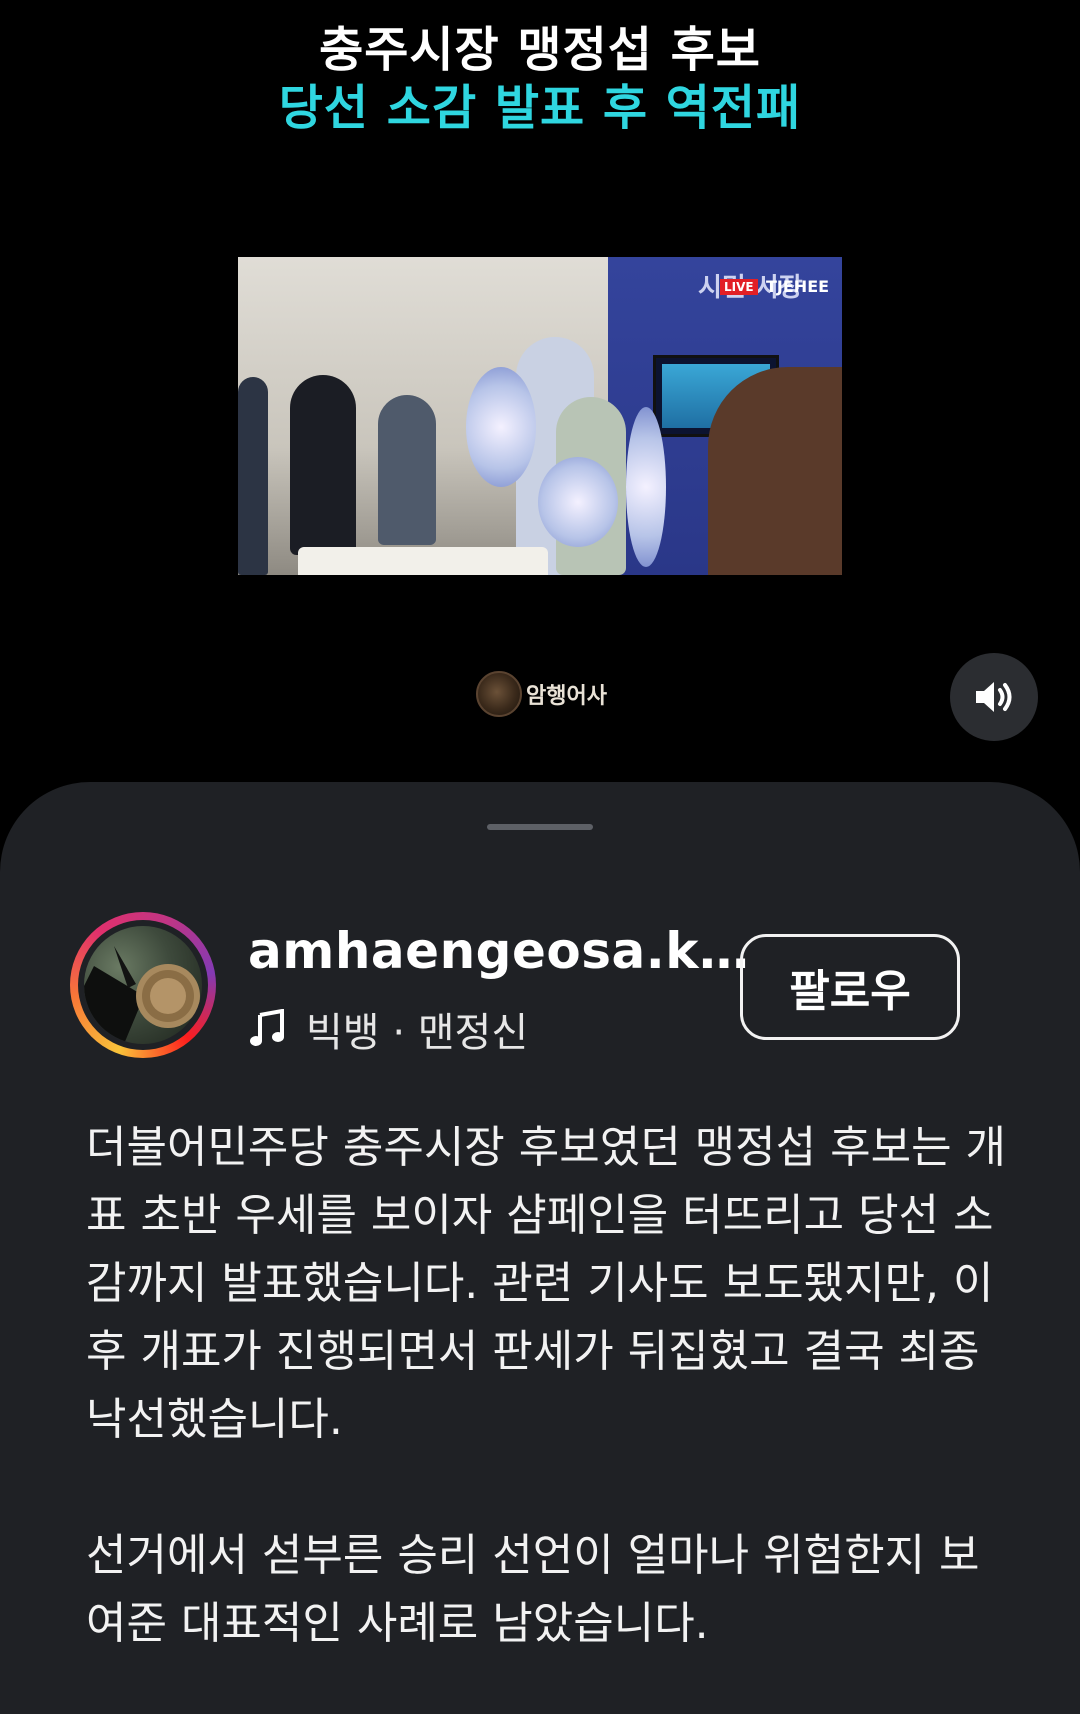 The height and width of the screenshot is (1714, 1080). Describe the element at coordinates (540, 50) in the screenshot. I see `video-title-line-1: 충주시장 맹정섭 후보` at that location.